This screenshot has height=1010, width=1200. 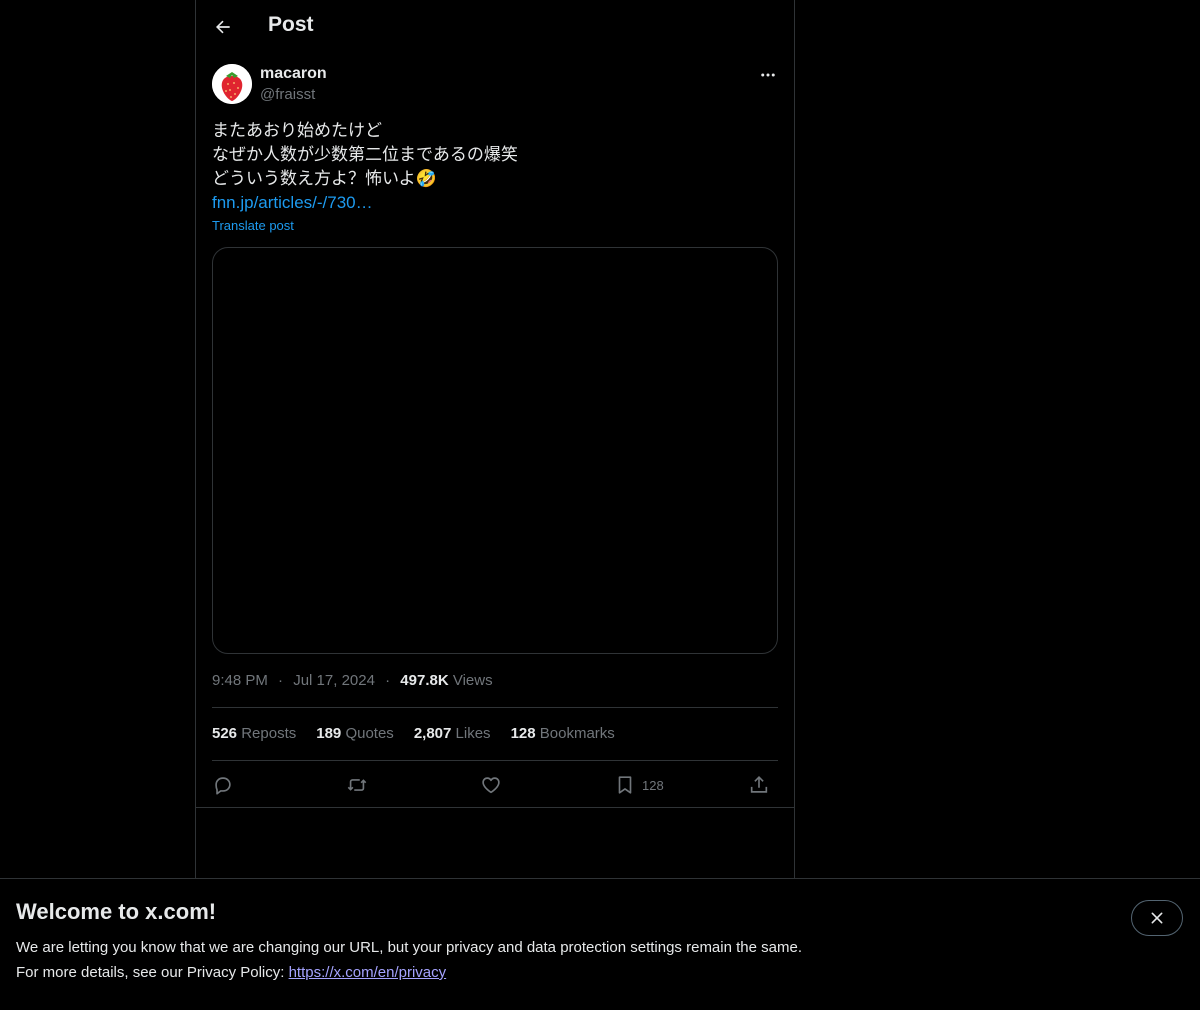 I want to click on bookmarks-stat: 128 Bookmarks, so click(x=563, y=733).